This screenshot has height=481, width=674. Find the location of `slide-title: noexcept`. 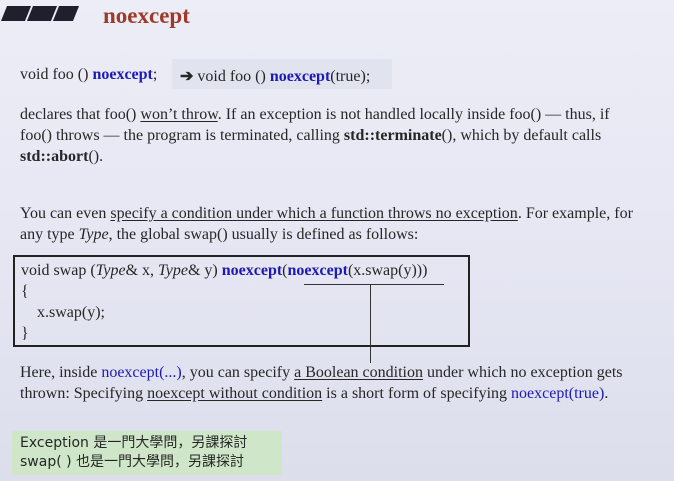

slide-title: noexcept is located at coordinates (146, 15).